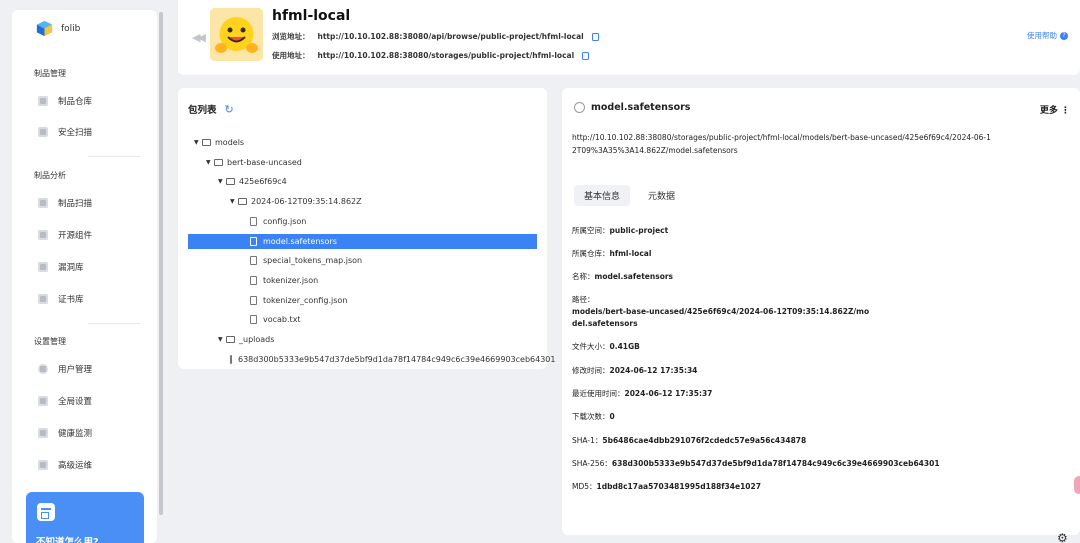 This screenshot has height=543, width=1080. What do you see at coordinates (202, 110) in the screenshot?
I see `panel-title-text: 包列表` at bounding box center [202, 110].